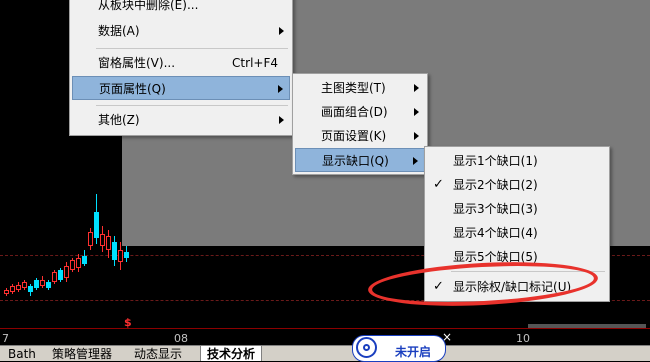 The width and height of the screenshot is (650, 362). Describe the element at coordinates (325, 353) in the screenshot. I see `bottom-tab-bar: Bath 策略管理器 动态显示 技术分析` at that location.